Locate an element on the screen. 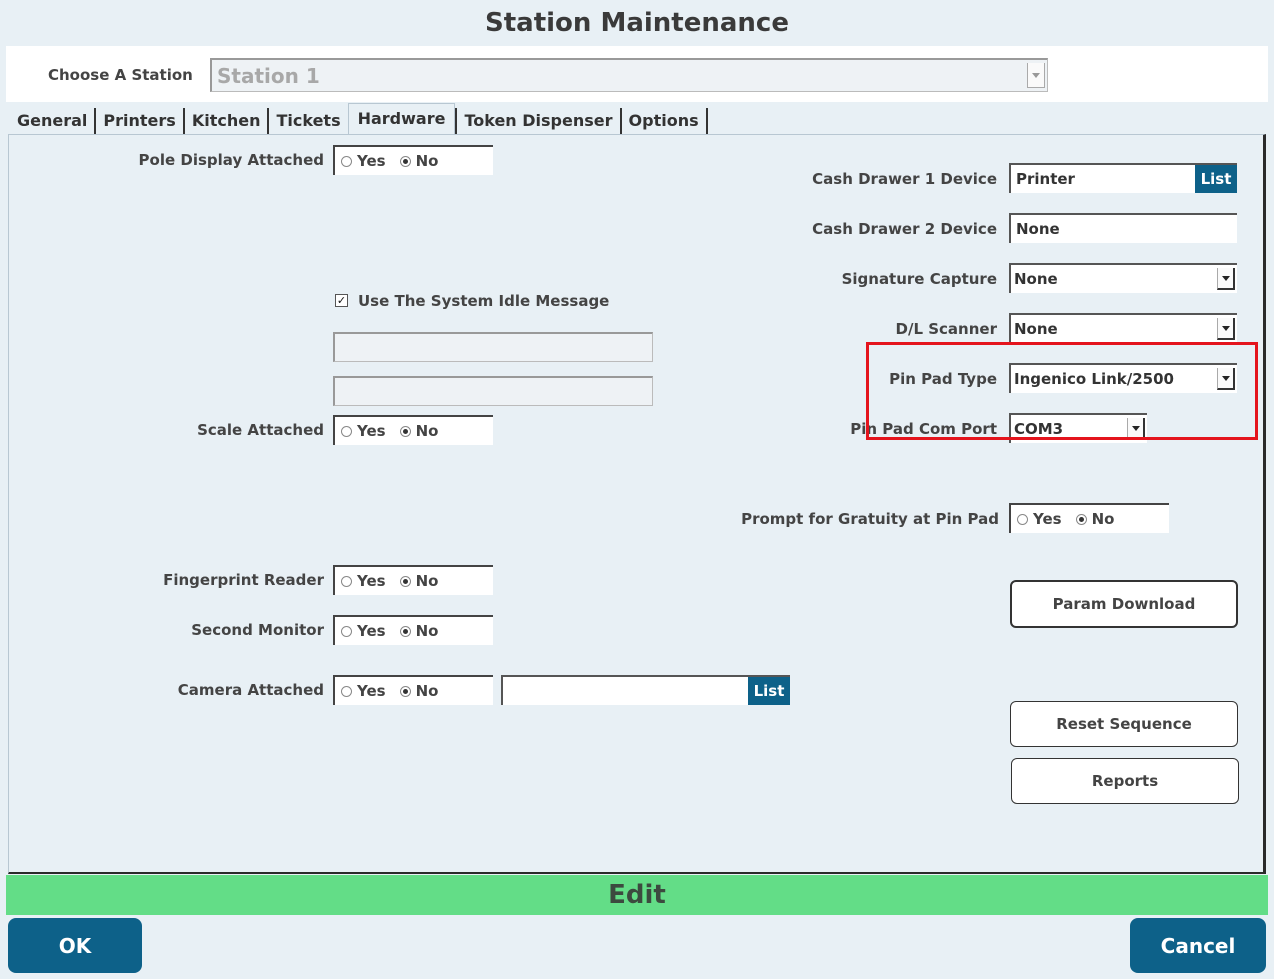 The width and height of the screenshot is (1274, 979). scale-no: No is located at coordinates (418, 431).